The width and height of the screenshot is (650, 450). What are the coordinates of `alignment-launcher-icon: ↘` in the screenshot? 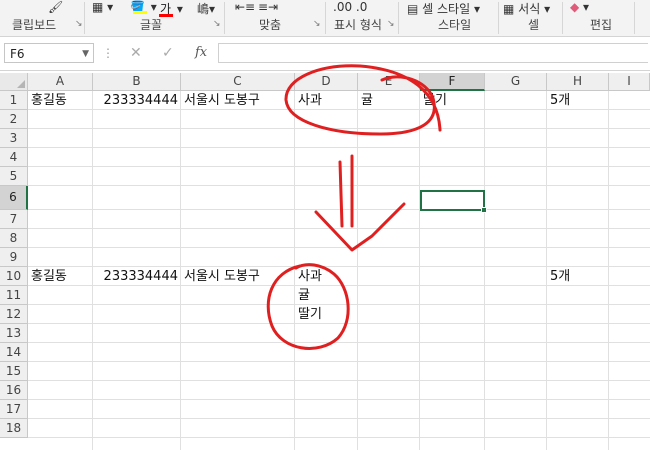 It's located at (317, 24).